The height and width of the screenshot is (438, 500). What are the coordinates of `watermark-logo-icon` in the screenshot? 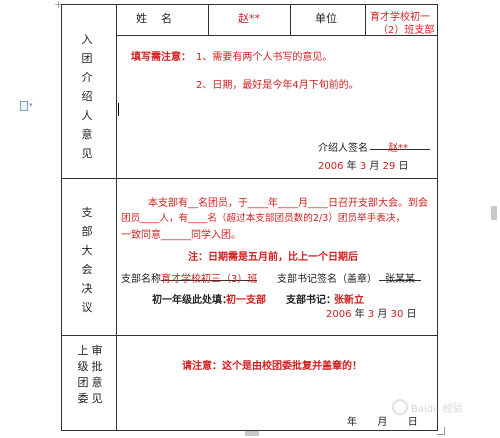 It's located at (400, 407).